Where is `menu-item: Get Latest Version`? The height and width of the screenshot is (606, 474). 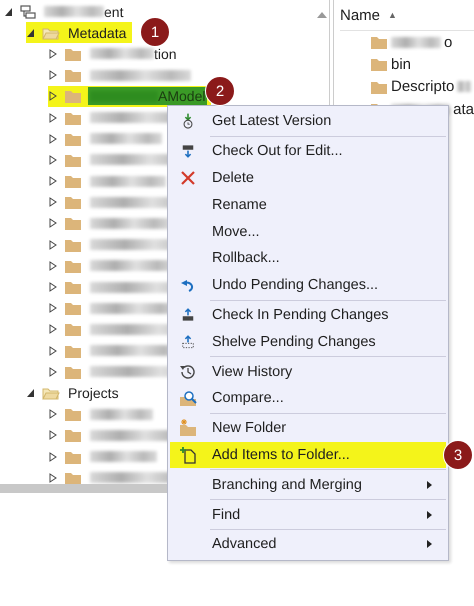 menu-item: Get Latest Version is located at coordinates (308, 121).